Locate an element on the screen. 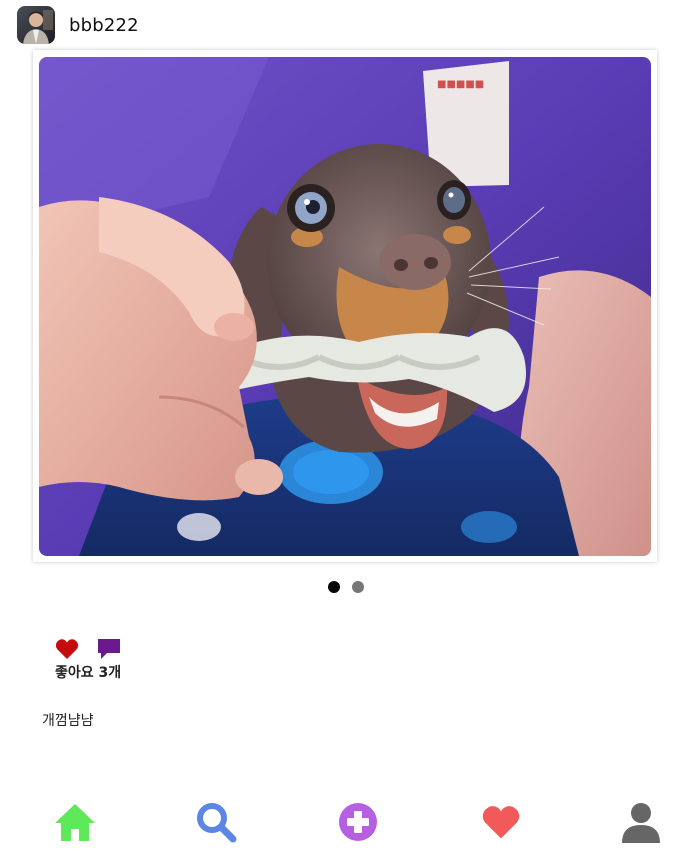 The image size is (680, 852). user-icon is located at coordinates (641, 823).